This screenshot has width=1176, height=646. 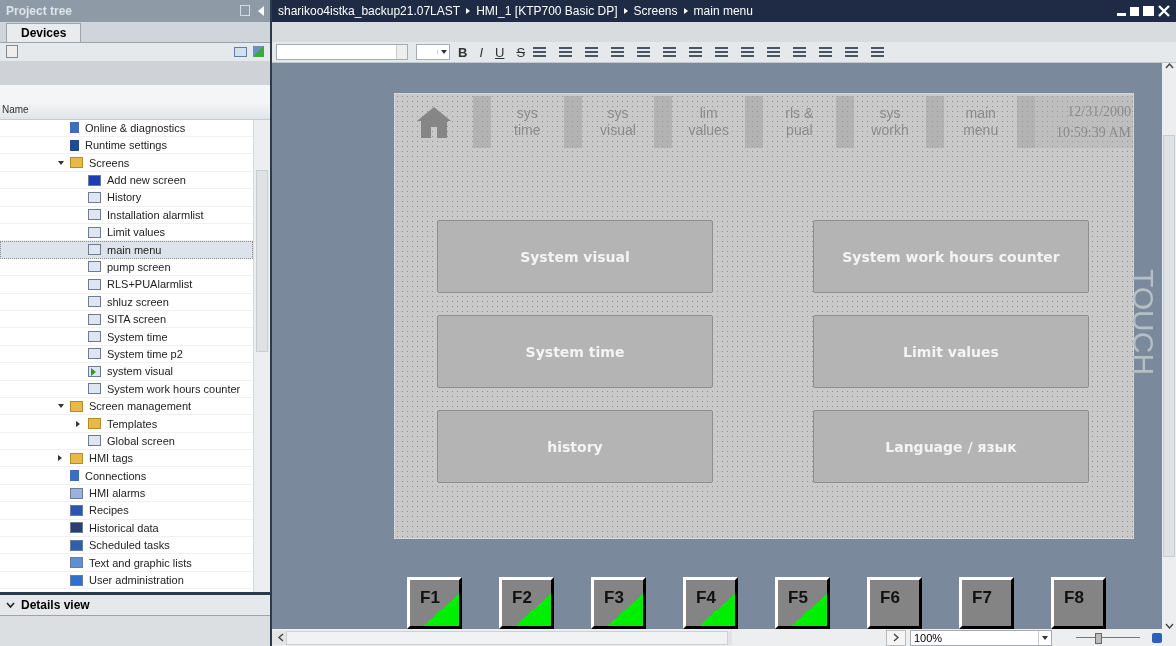 What do you see at coordinates (240, 51) in the screenshot?
I see `overview-icon` at bounding box center [240, 51].